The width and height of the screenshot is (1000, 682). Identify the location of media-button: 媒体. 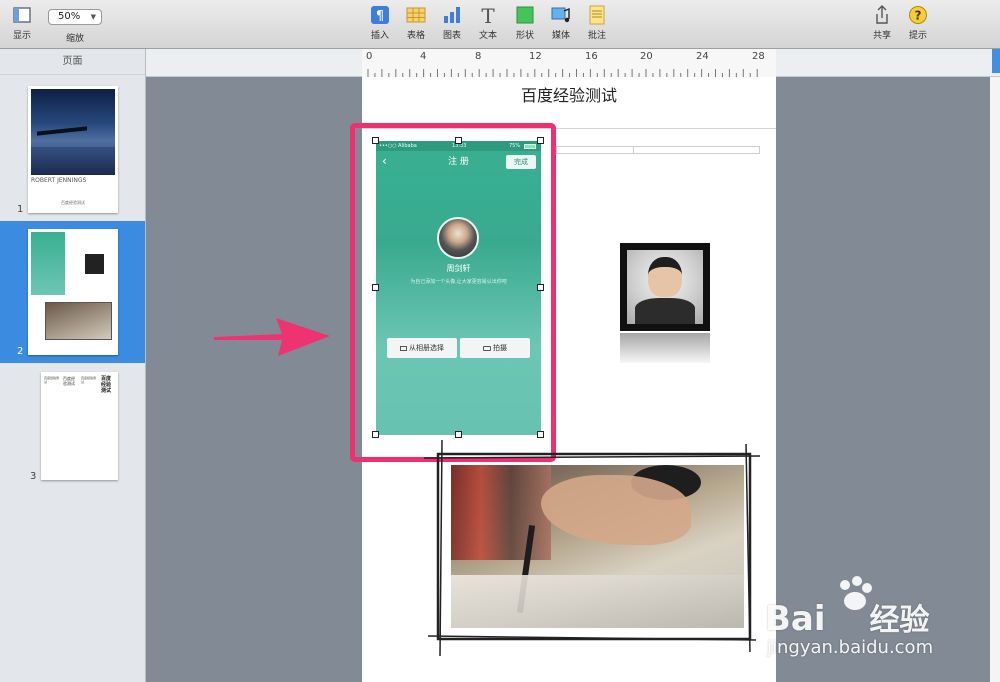
(561, 23).